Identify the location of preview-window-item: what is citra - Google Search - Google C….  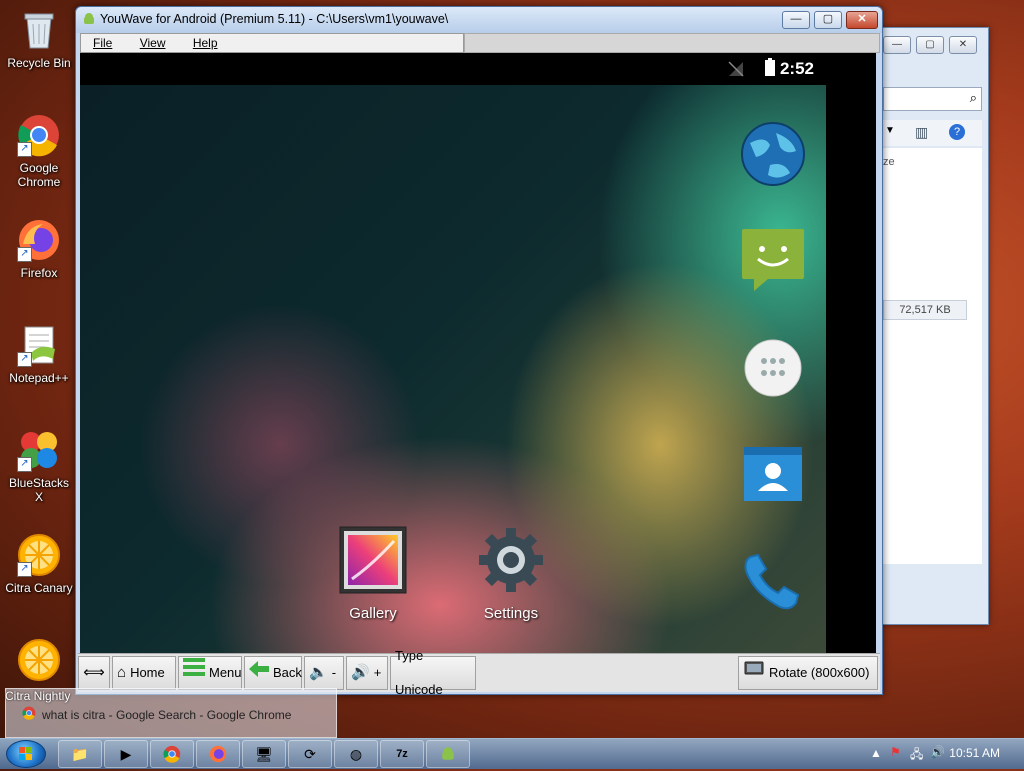
(156, 714).